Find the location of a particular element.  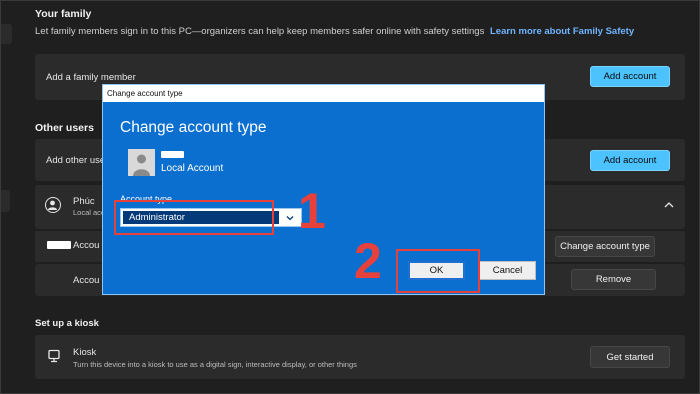

kiosk-label: Kiosk is located at coordinates (85, 352).